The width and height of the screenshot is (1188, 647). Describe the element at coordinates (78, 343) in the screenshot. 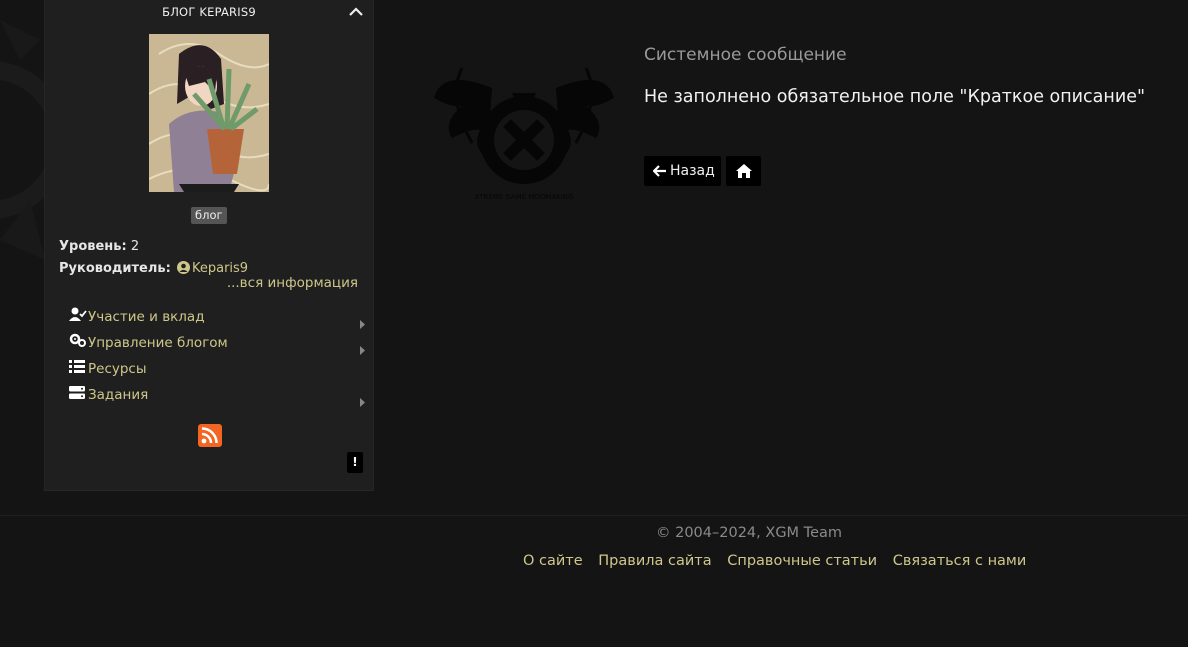

I see `gears-icon` at that location.